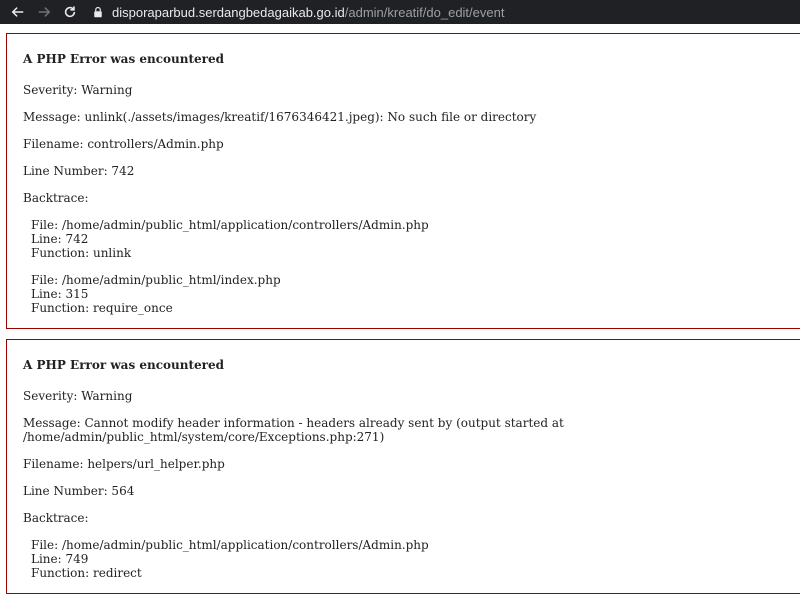 This screenshot has height=594, width=800. I want to click on error-filename: Filename: helpers/url_helper.php, so click(124, 464).